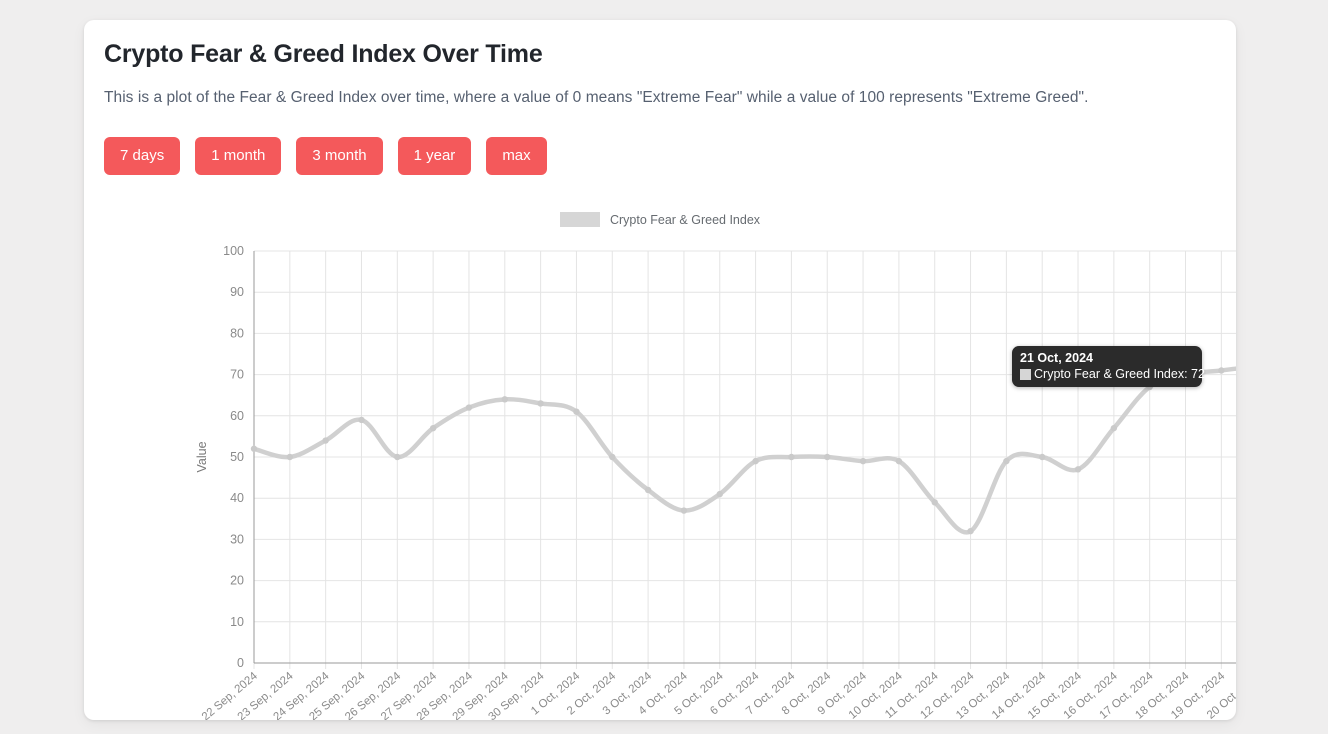 This screenshot has height=734, width=1328. What do you see at coordinates (237, 622) in the screenshot?
I see `y-axis-tick-label: 10` at bounding box center [237, 622].